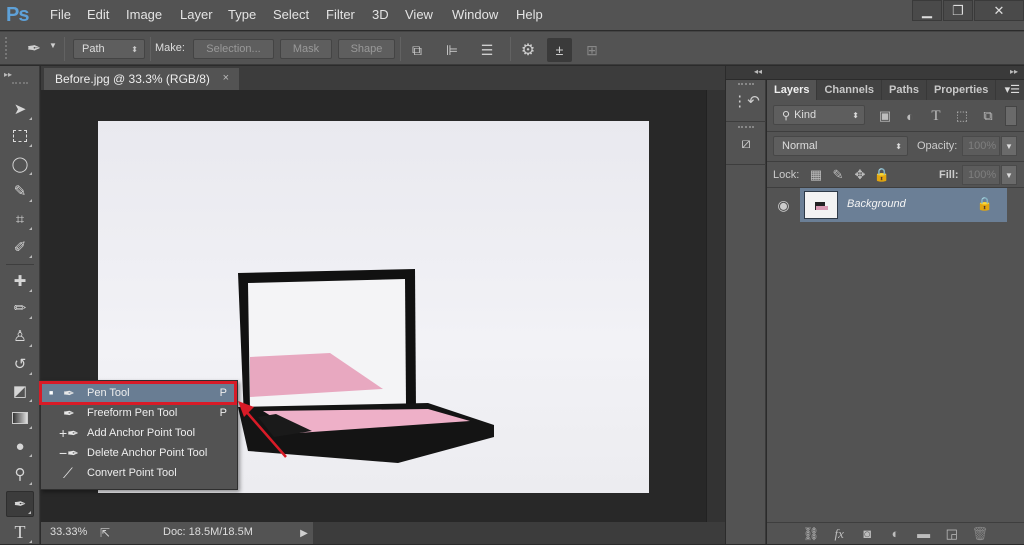 The width and height of the screenshot is (1024, 545). Describe the element at coordinates (144, 14) in the screenshot. I see `menu-image: Image` at that location.